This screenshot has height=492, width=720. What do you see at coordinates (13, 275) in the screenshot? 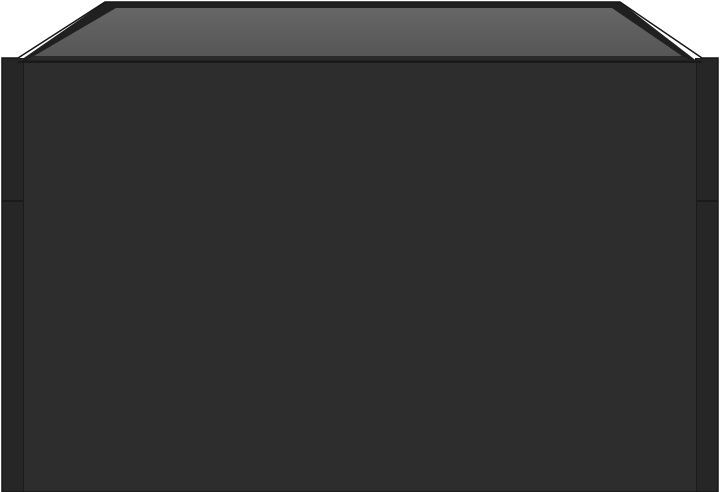
I see `left-side-panel` at bounding box center [13, 275].